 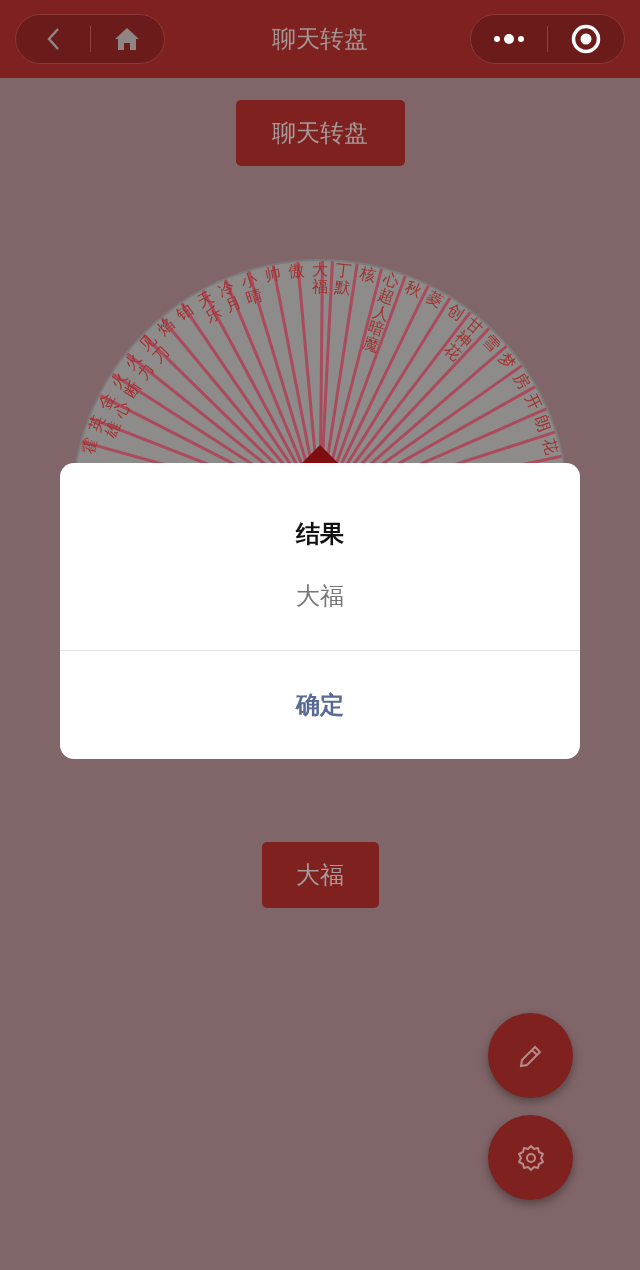 I want to click on title-button: 聊天转盘, so click(x=320, y=133).